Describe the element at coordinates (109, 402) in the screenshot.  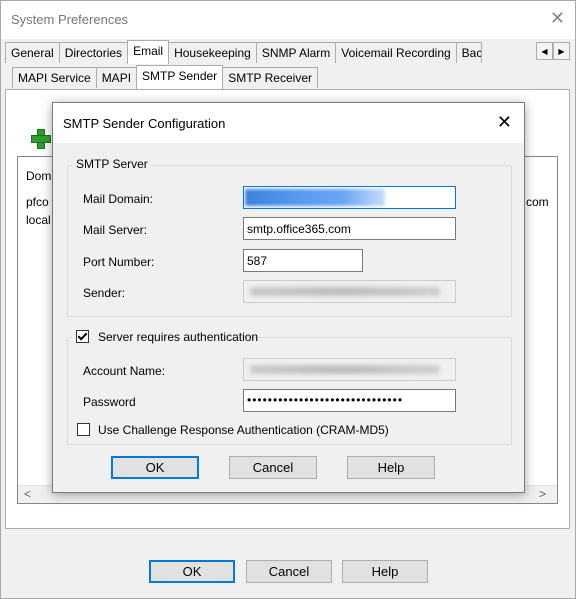
I see `password-label: Password` at that location.